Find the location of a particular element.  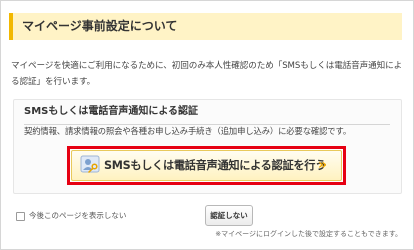

auth-panel-title: SMSもしくは電話音声通知による認証 is located at coordinates (207, 115).